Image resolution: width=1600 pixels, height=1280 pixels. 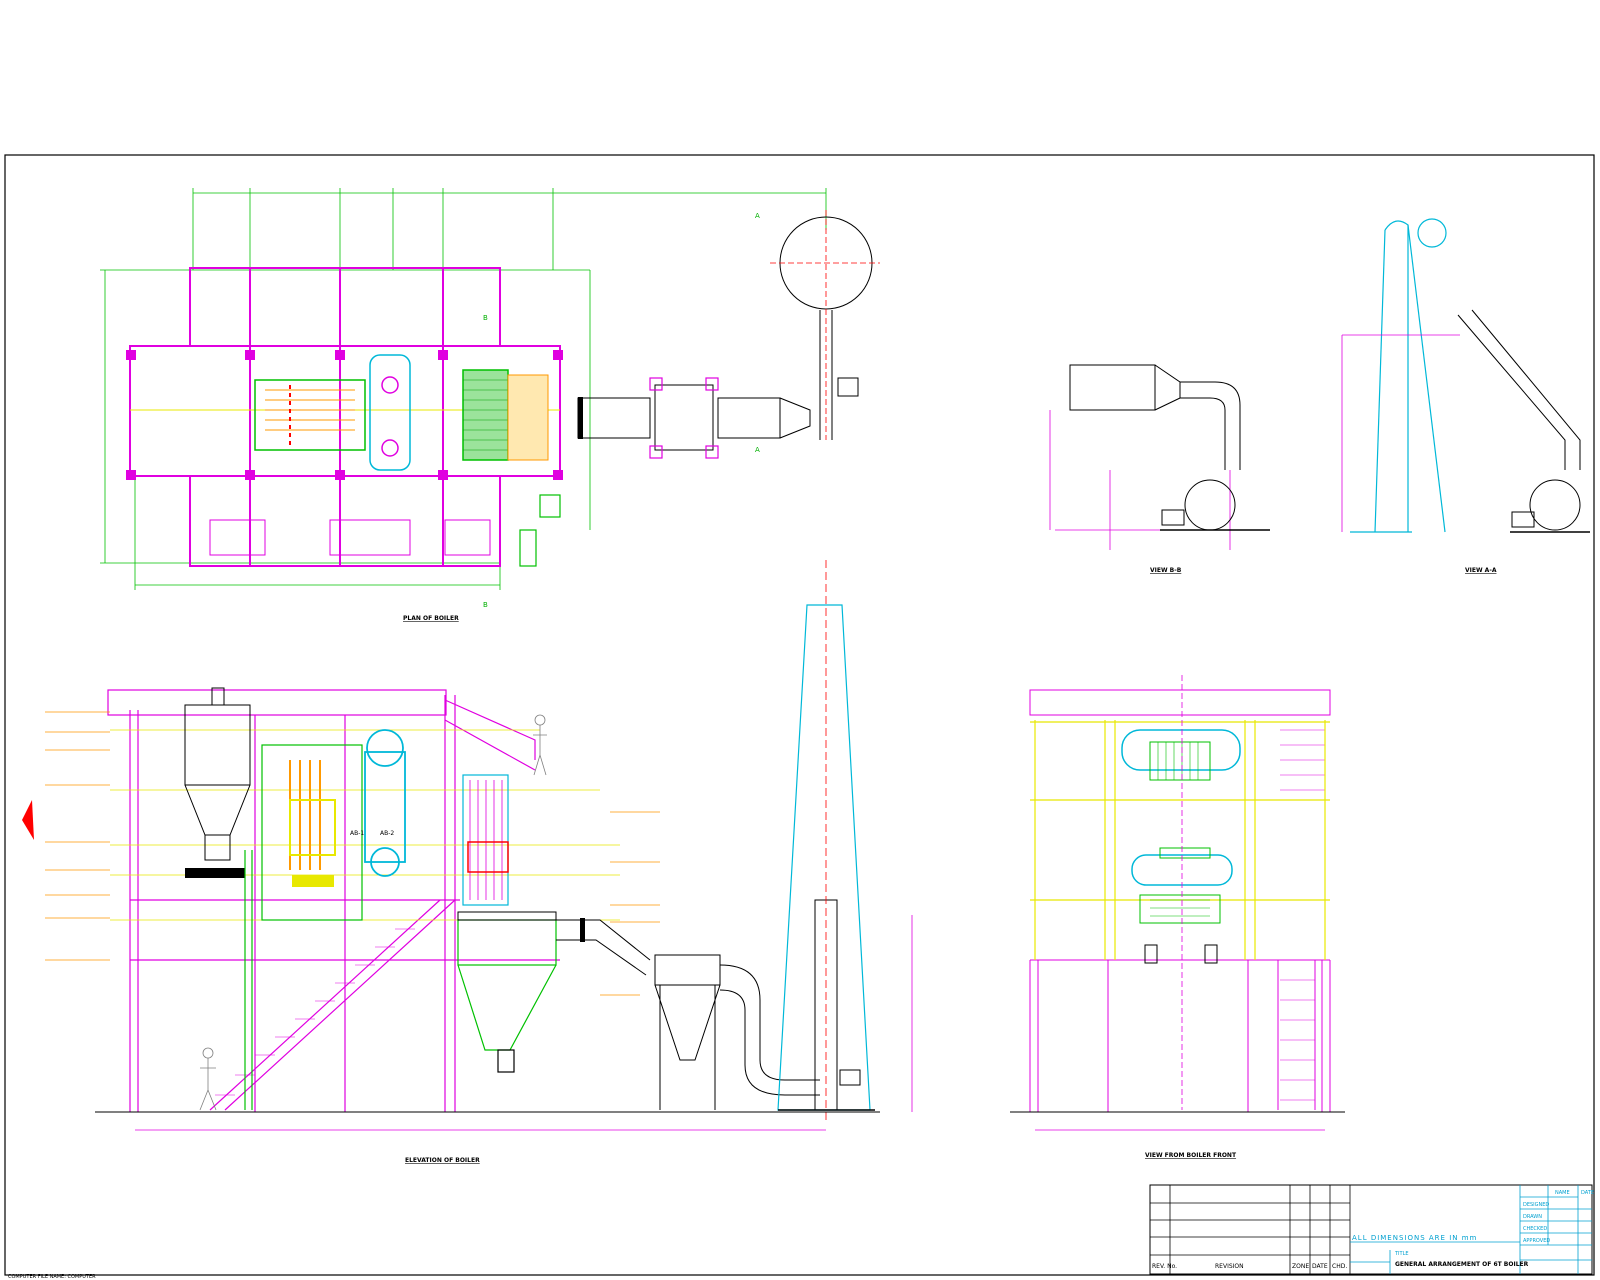 What do you see at coordinates (431, 618) in the screenshot?
I see `plan-title: PLAN OF BOILER` at bounding box center [431, 618].